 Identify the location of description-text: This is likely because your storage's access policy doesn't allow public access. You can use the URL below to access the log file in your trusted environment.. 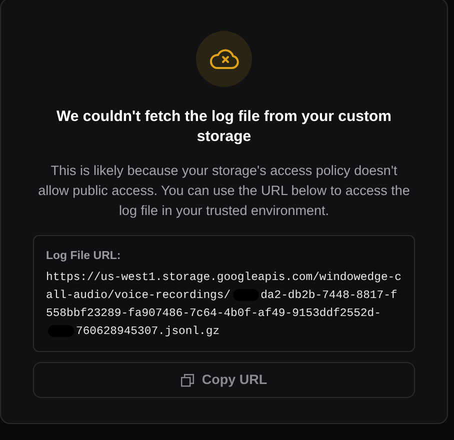
(224, 191).